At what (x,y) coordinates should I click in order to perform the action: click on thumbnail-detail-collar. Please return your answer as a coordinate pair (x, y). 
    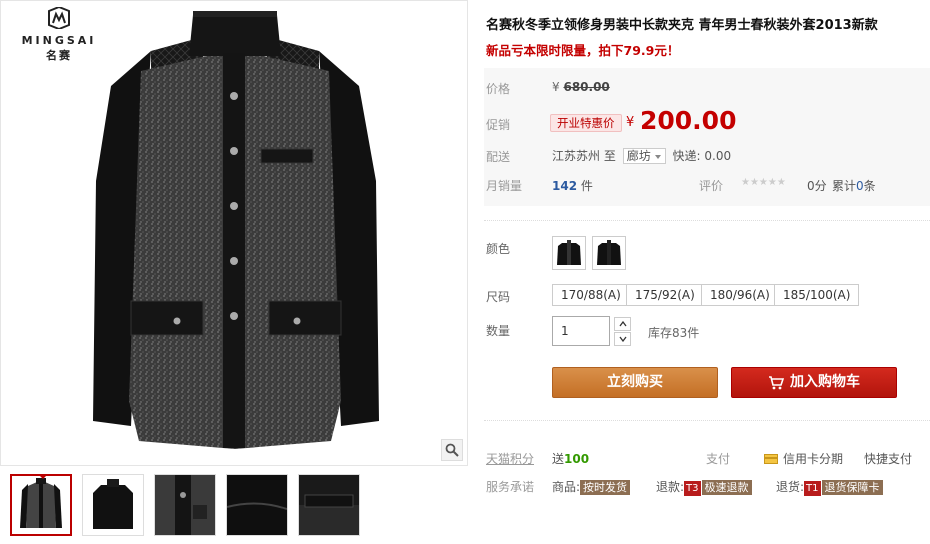
    Looking at the image, I should click on (185, 505).